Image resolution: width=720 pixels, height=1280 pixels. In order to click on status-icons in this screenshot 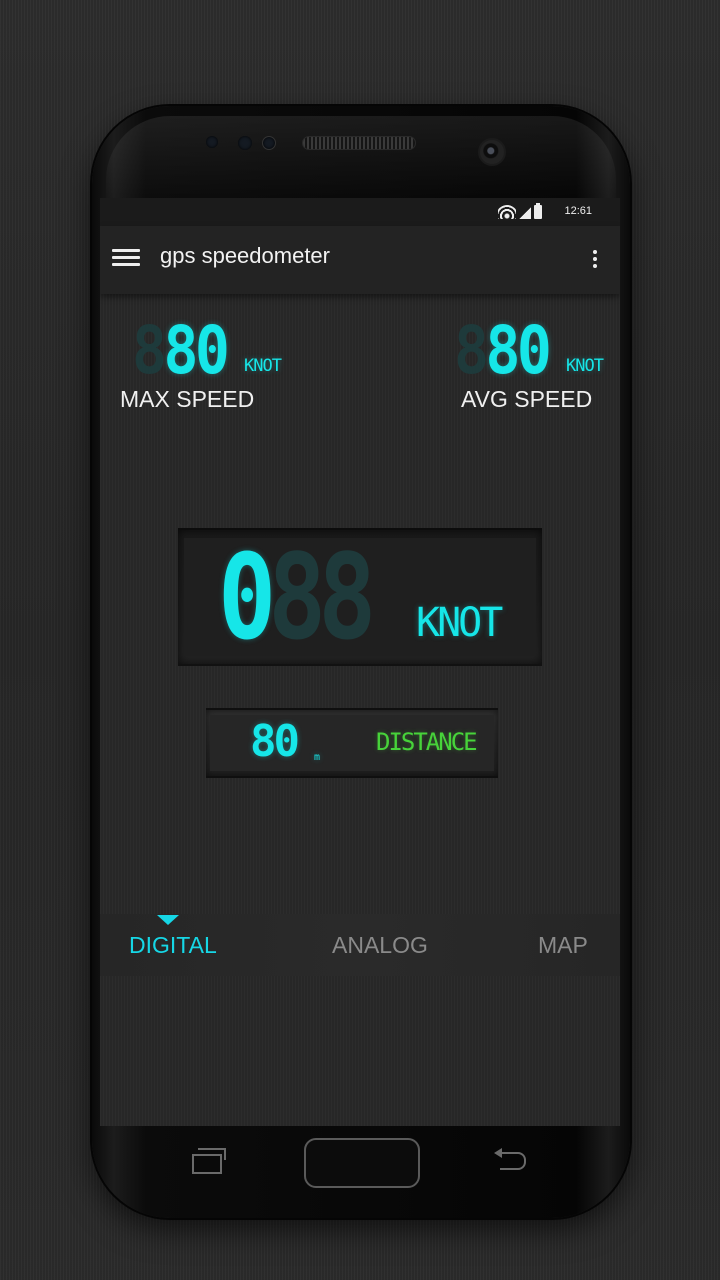, I will do `click(520, 211)`.